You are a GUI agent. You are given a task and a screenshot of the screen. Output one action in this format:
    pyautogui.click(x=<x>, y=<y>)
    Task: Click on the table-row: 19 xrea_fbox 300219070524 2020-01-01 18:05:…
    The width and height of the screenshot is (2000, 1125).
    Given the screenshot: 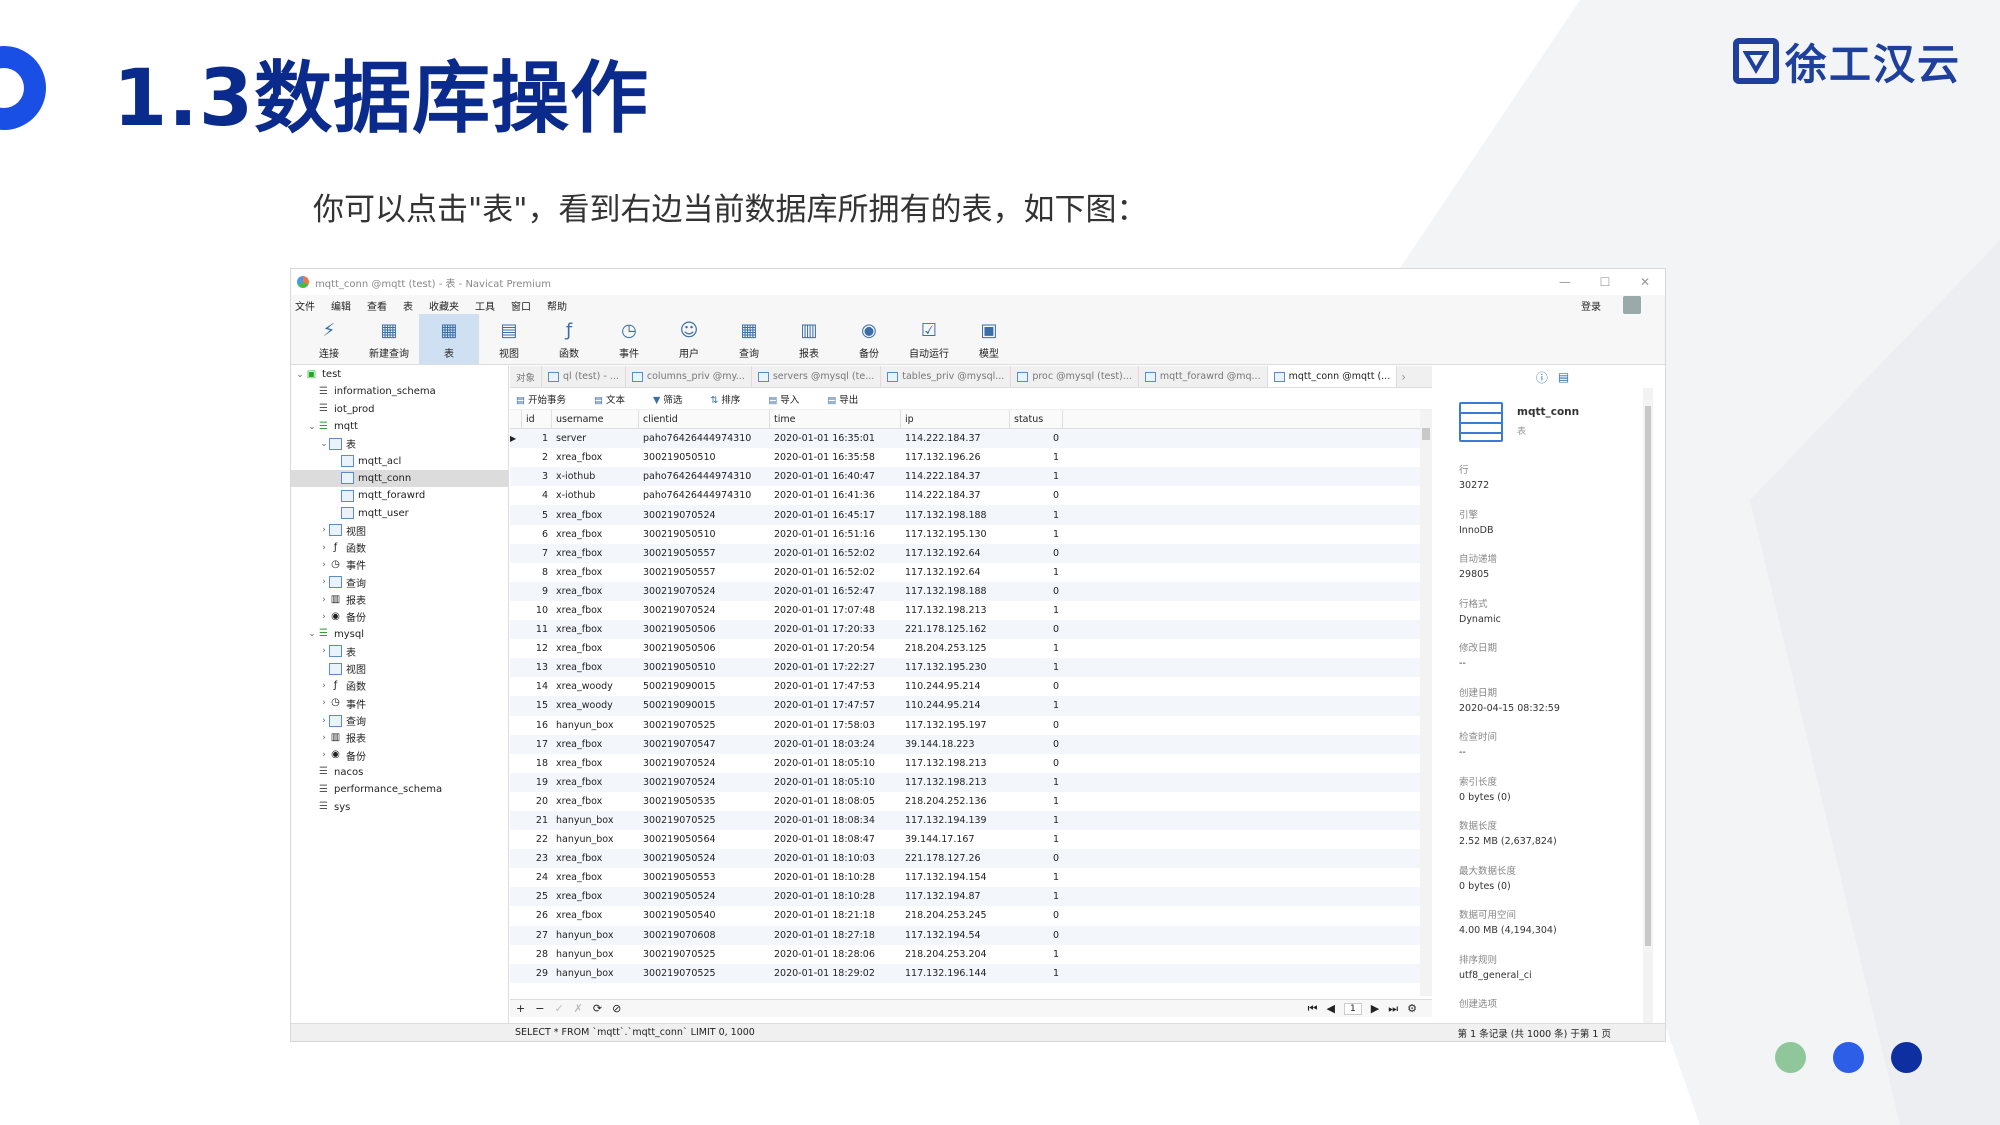 What is the action you would take?
    pyautogui.click(x=971, y=782)
    